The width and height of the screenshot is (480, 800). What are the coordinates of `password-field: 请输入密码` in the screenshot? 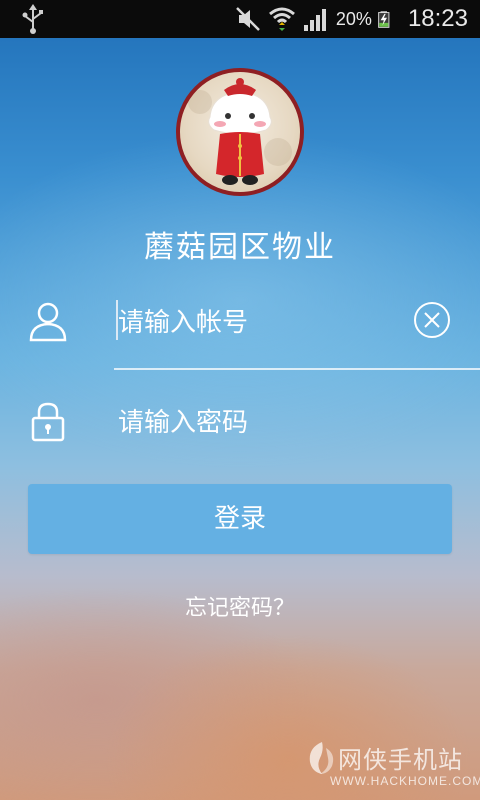 It's located at (240, 421).